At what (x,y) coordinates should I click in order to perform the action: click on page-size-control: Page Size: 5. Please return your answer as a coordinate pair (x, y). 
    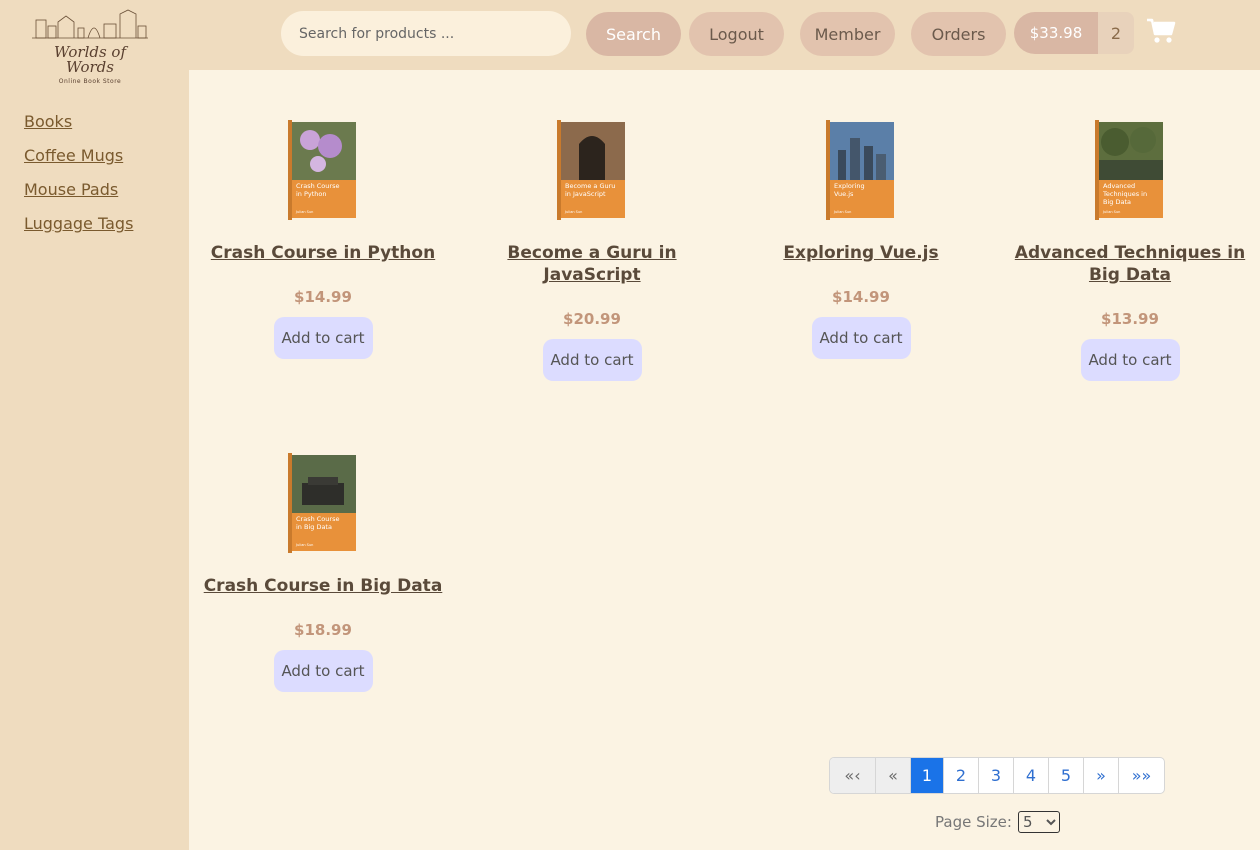
    Looking at the image, I should click on (997, 822).